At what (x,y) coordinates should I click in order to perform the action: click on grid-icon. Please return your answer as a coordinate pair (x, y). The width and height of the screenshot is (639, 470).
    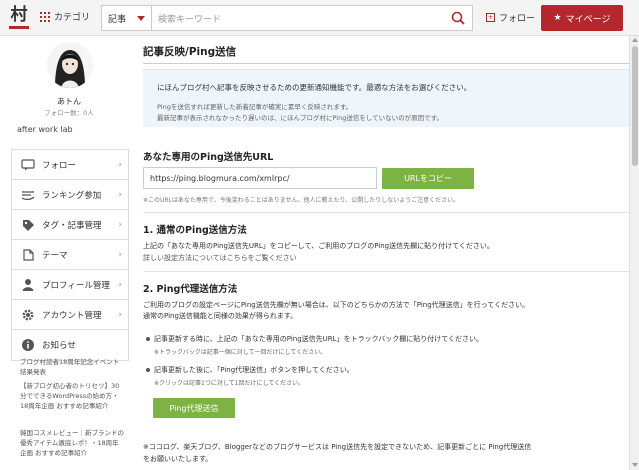
    Looking at the image, I should click on (45, 16).